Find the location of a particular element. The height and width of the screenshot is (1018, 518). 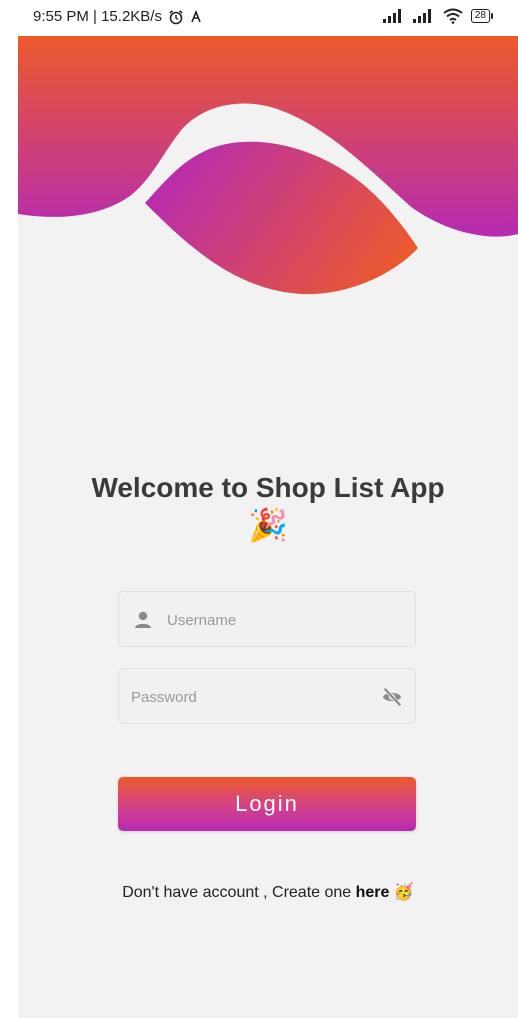

username-field is located at coordinates (267, 619).